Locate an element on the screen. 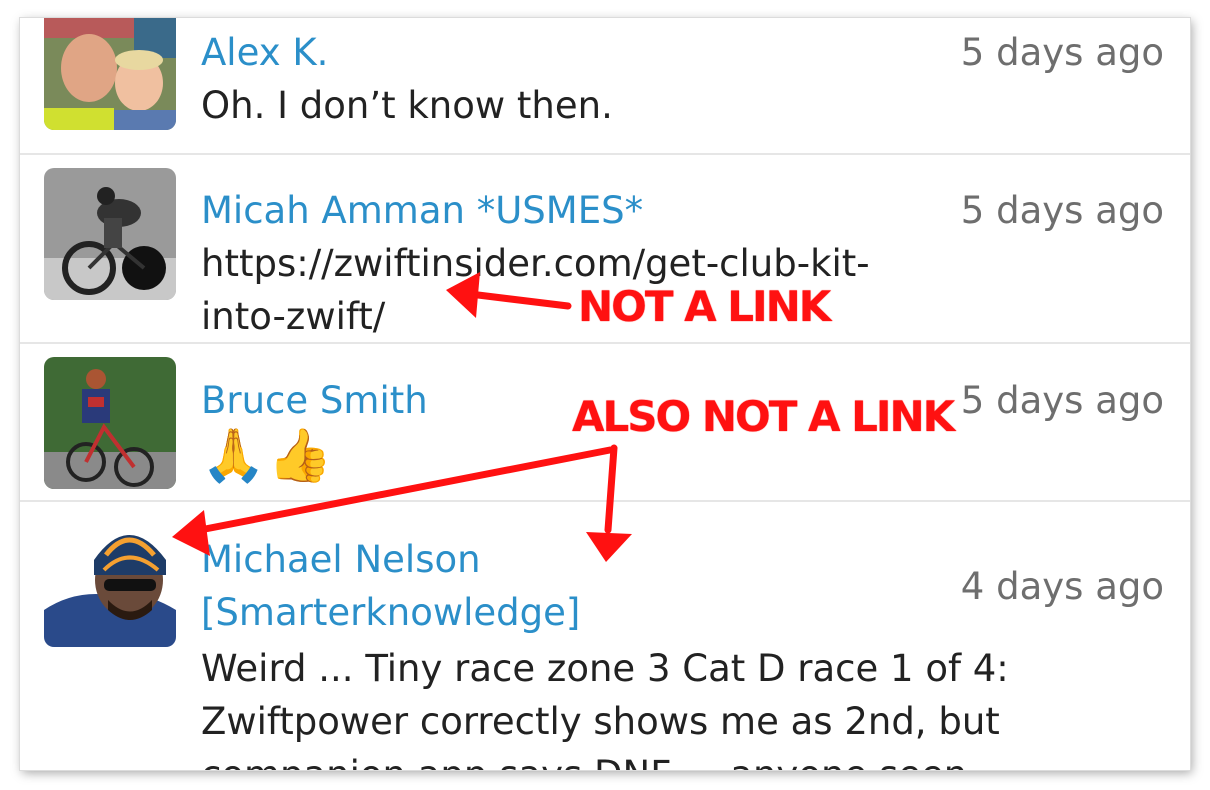 This screenshot has height=790, width=1210. sender-name-line: Michael Nelson is located at coordinates (341, 559).